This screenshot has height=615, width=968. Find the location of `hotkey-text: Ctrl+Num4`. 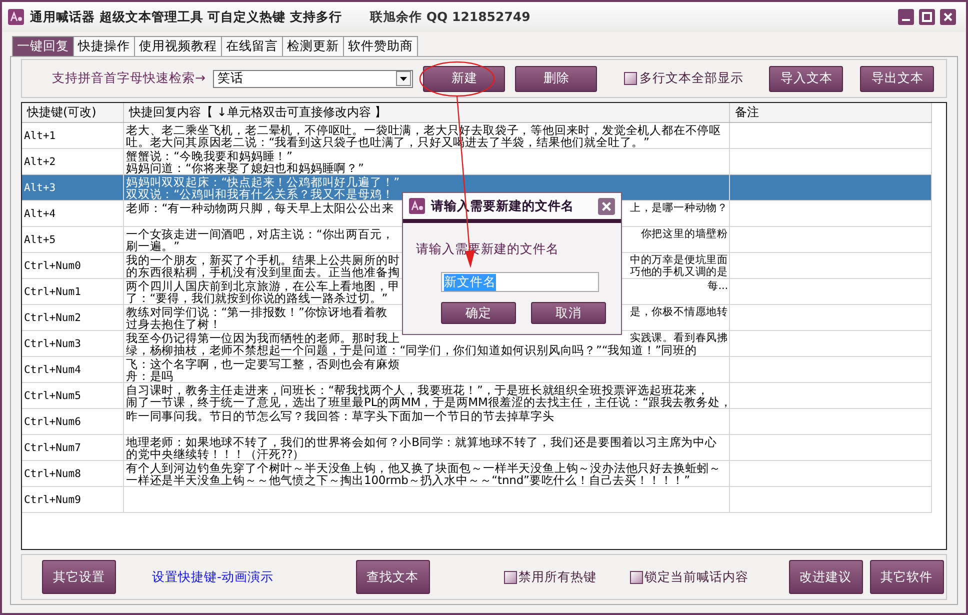

hotkey-text: Ctrl+Num4 is located at coordinates (52, 370).